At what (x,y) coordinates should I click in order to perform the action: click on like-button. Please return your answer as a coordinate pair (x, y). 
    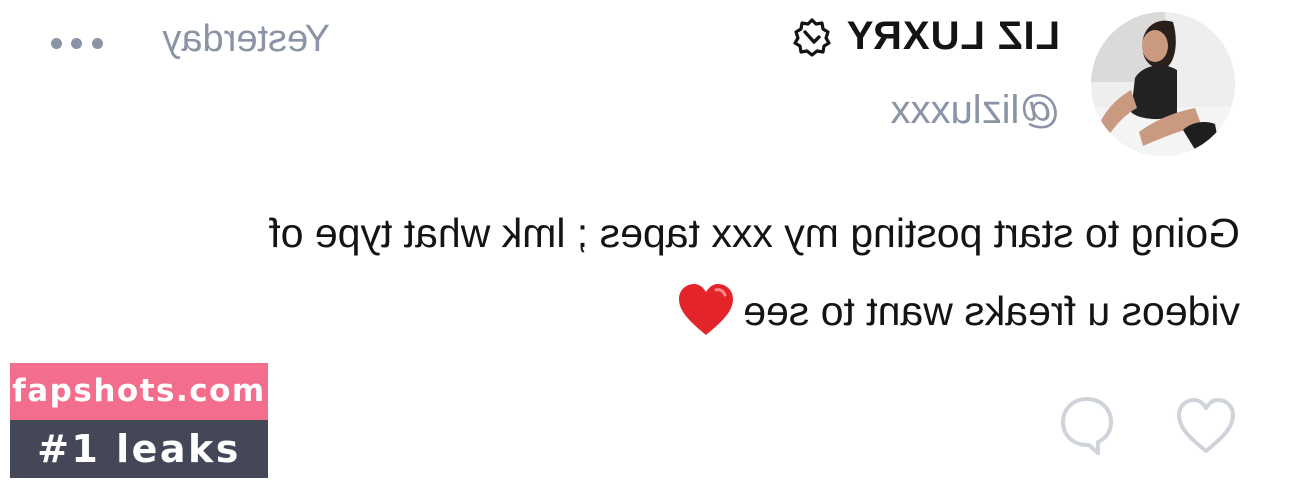
    Looking at the image, I should click on (1206, 426).